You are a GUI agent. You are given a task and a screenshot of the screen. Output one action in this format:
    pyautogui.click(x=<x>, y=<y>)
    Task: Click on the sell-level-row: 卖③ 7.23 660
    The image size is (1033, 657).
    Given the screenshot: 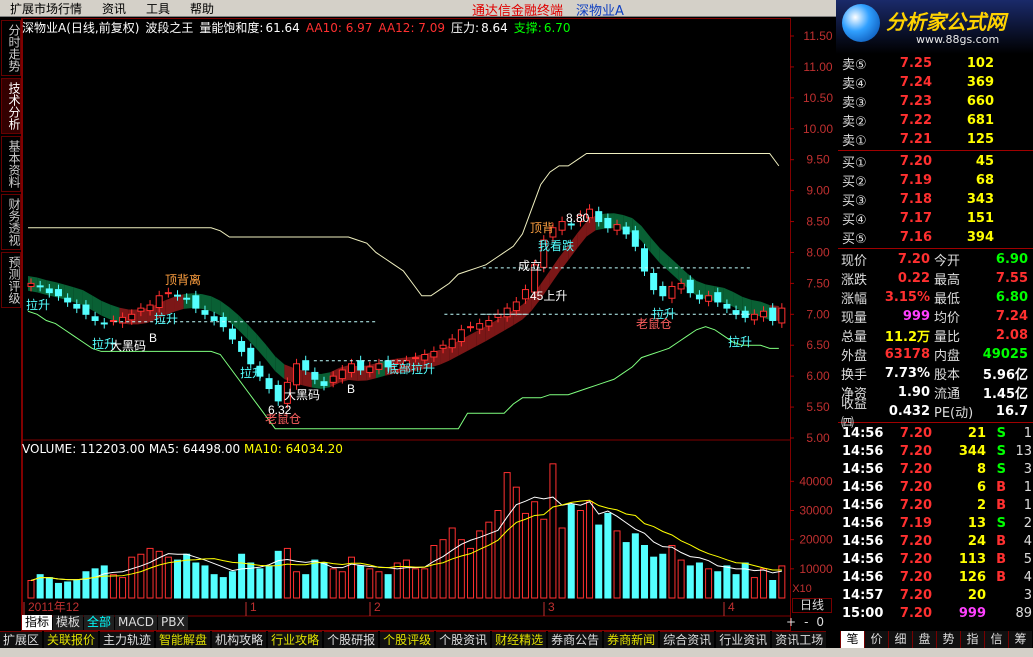 What is the action you would take?
    pyautogui.click(x=935, y=101)
    